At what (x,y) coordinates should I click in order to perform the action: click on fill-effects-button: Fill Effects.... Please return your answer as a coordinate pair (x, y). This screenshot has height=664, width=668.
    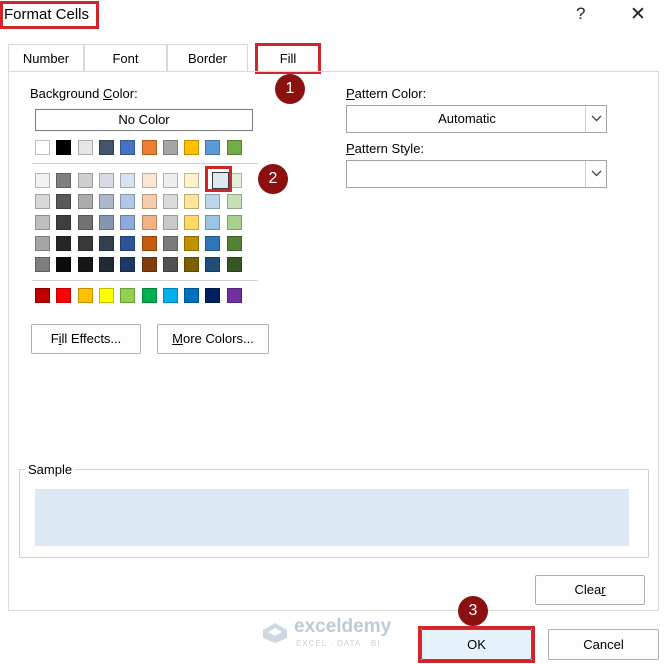
    Looking at the image, I should click on (86, 339).